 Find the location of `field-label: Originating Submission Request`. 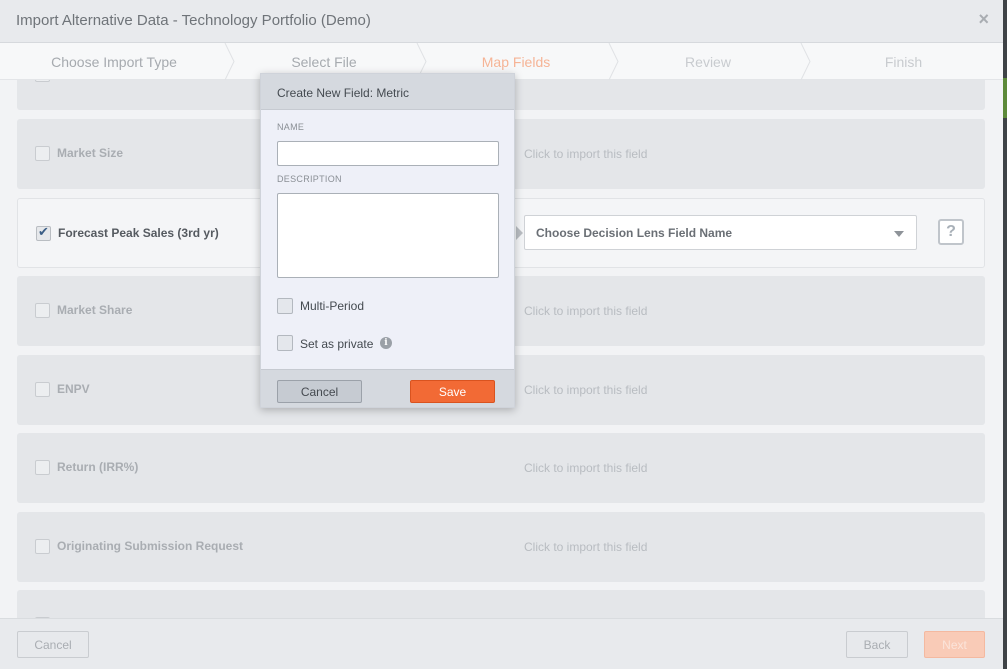

field-label: Originating Submission Request is located at coordinates (150, 546).